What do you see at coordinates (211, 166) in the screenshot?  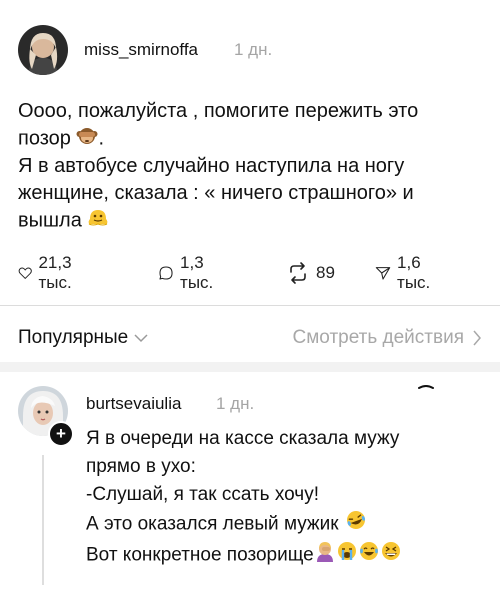 I see `post-line-3: Я в автобусе случайно наступила на ногу` at bounding box center [211, 166].